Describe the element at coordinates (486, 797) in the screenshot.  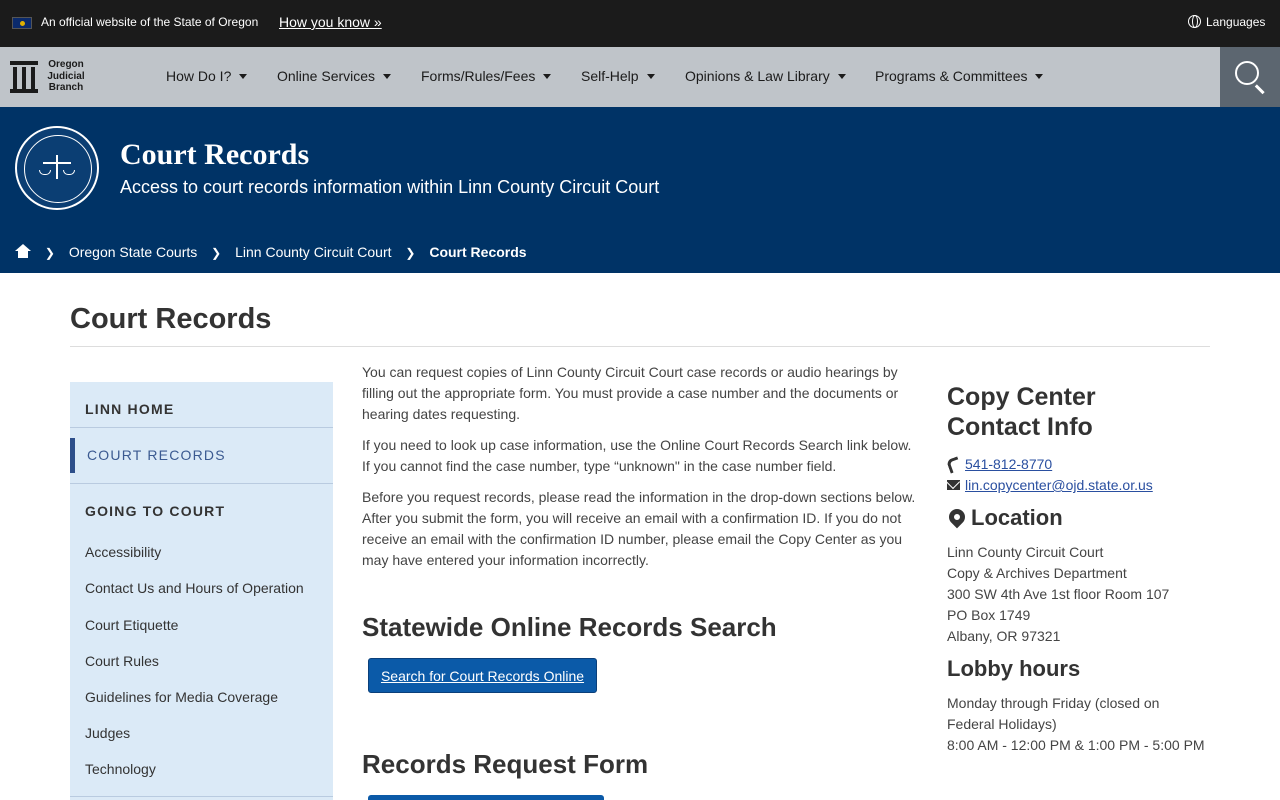
I see `request-form-button` at that location.